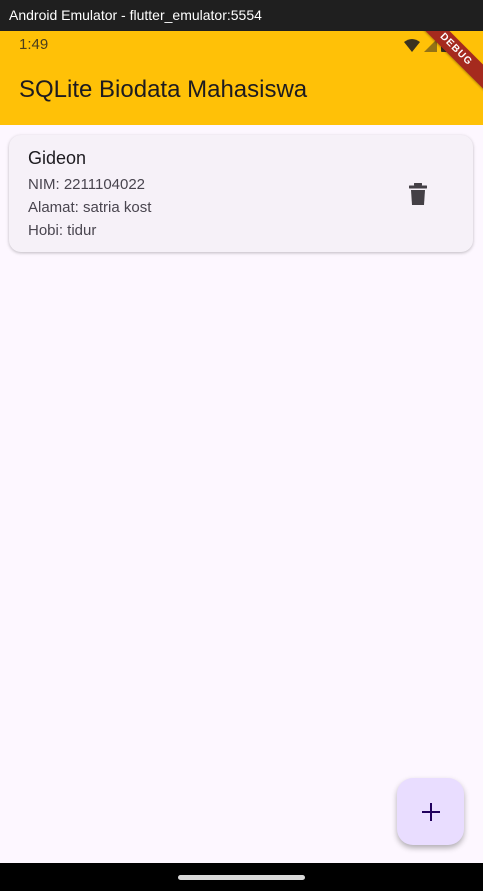 The width and height of the screenshot is (483, 891). Describe the element at coordinates (241, 15) in the screenshot. I see `window-title: Android Emulator - flutter_emulator:5554` at that location.